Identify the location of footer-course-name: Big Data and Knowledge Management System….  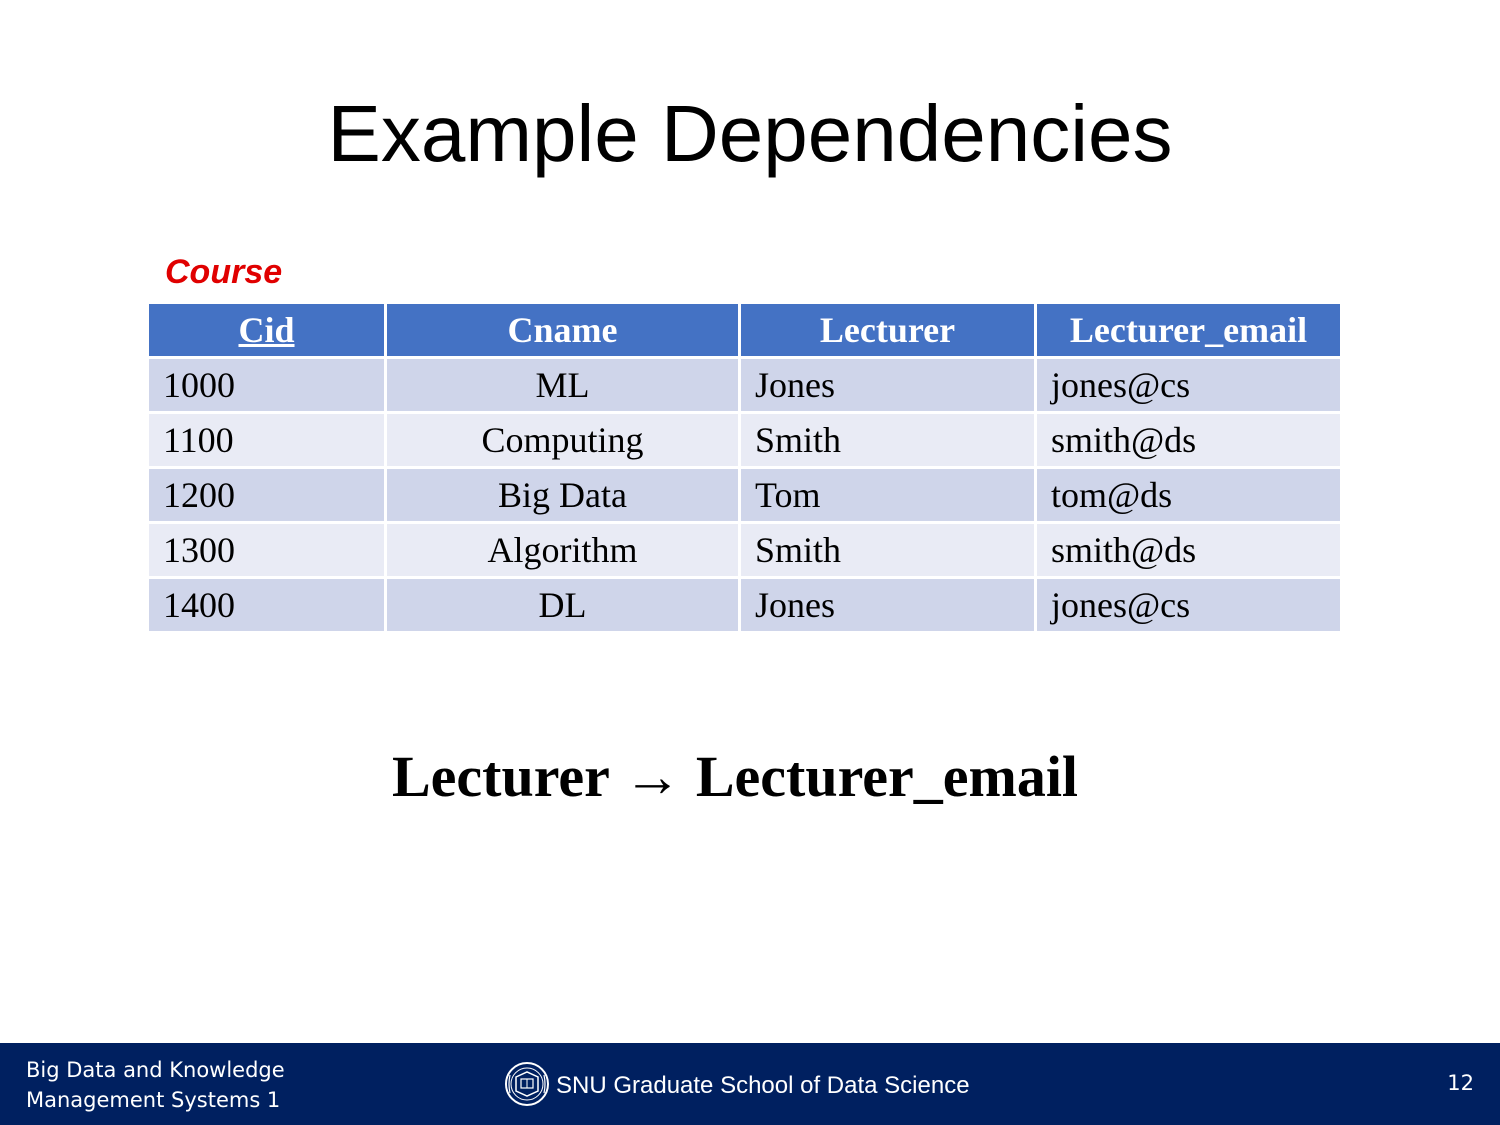
(155, 1085).